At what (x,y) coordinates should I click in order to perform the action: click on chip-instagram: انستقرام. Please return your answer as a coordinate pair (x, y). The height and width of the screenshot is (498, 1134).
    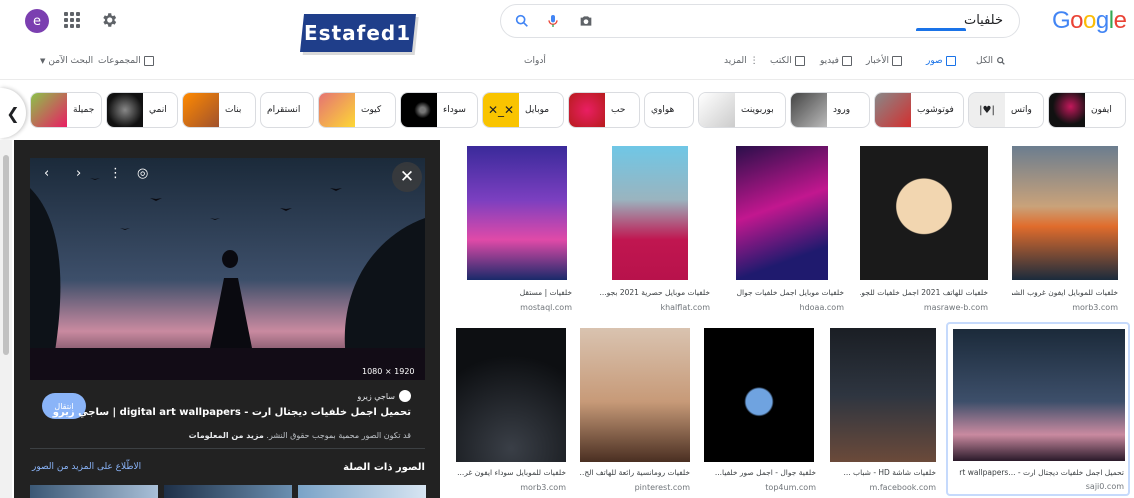
    Looking at the image, I should click on (287, 110).